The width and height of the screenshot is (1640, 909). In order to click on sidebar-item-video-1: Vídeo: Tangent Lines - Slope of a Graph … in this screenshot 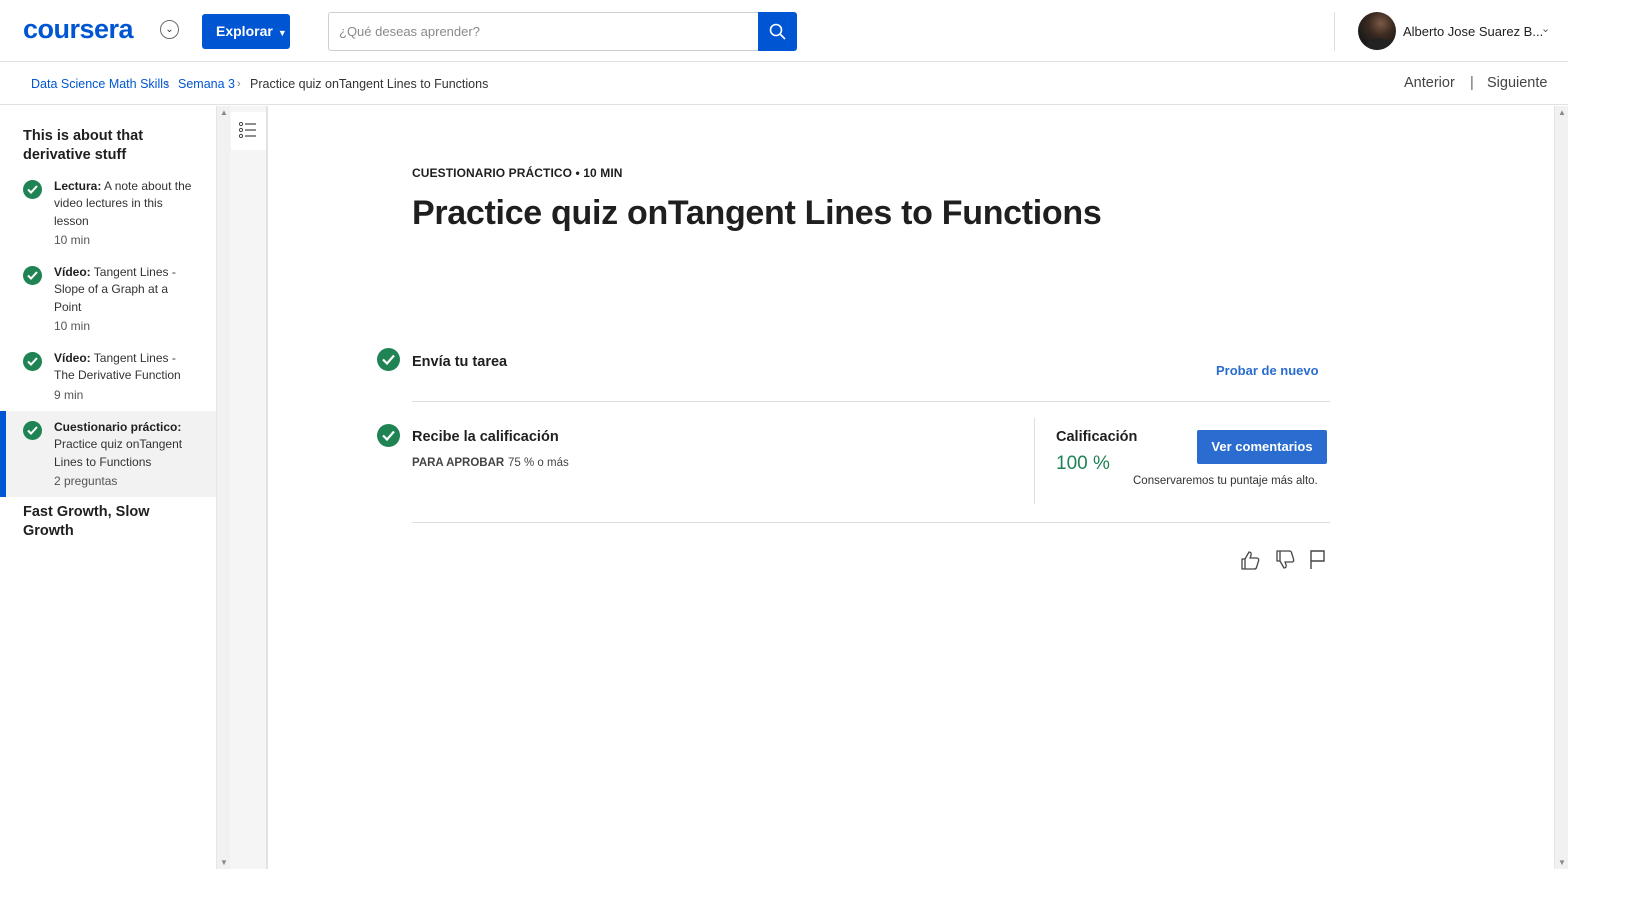, I will do `click(108, 298)`.